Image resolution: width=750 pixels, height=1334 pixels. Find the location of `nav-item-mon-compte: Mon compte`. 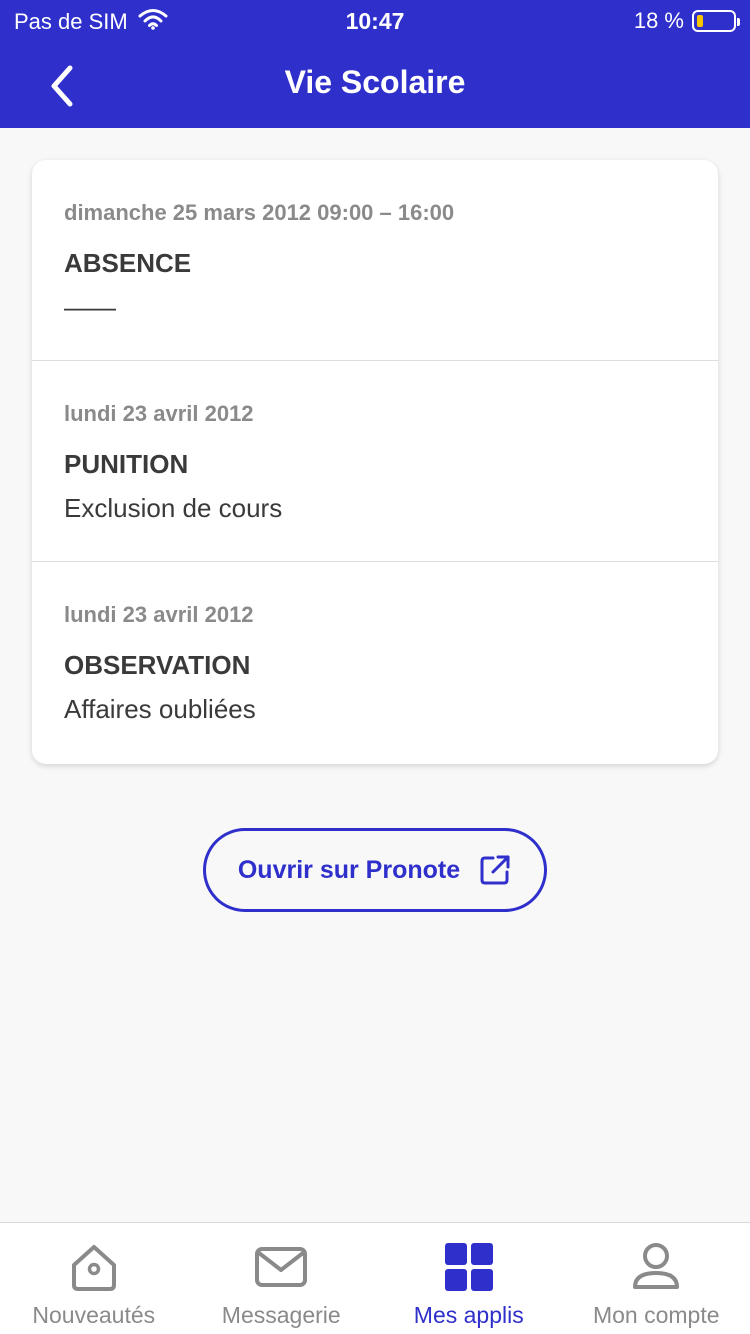

nav-item-mon-compte: Mon compte is located at coordinates (656, 1278).